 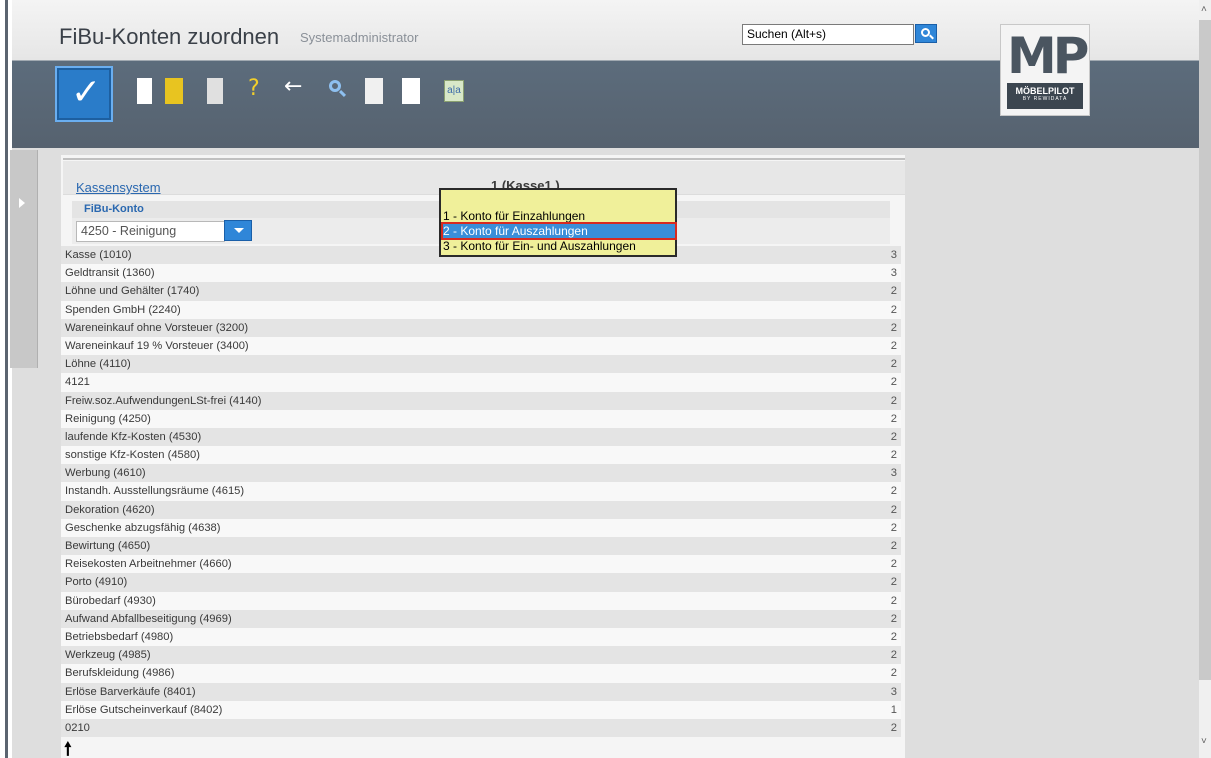 I want to click on copy-document-icon, so click(x=411, y=91).